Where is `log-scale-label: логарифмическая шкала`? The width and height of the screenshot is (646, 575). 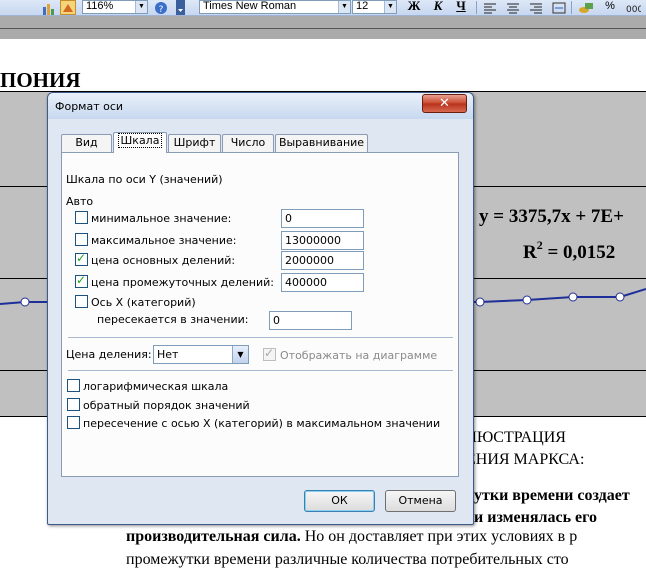
log-scale-label: логарифмическая шкала is located at coordinates (156, 386).